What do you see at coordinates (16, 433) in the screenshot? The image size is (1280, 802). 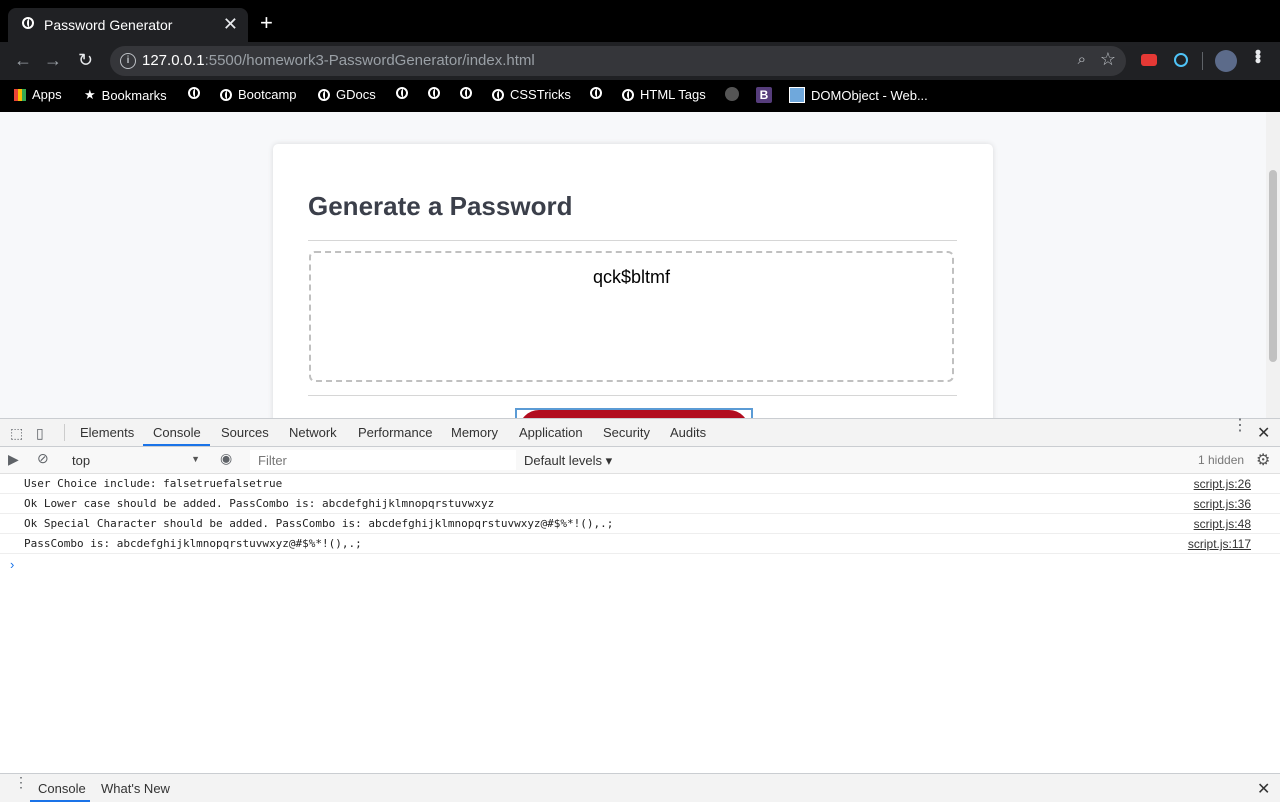 I see `inspect-element-icon: ⬚` at bounding box center [16, 433].